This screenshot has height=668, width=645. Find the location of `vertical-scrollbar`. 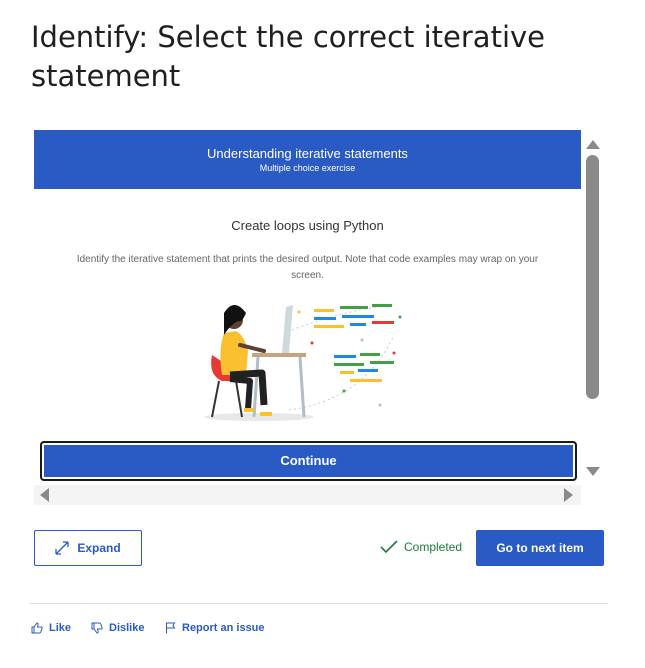

vertical-scrollbar is located at coordinates (593, 303).